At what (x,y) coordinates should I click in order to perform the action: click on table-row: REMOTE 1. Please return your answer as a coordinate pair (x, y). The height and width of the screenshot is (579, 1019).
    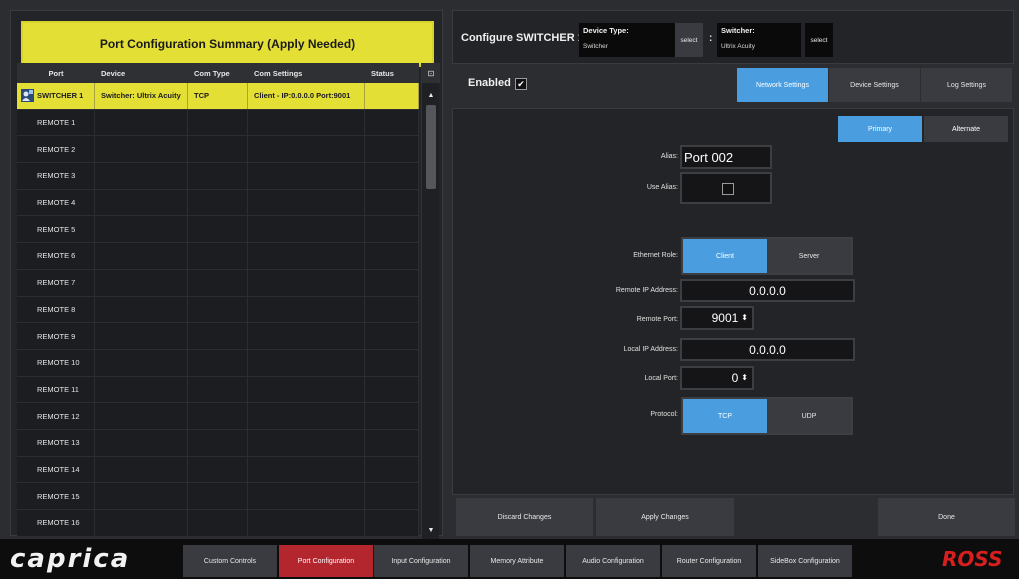
    Looking at the image, I should click on (218, 123).